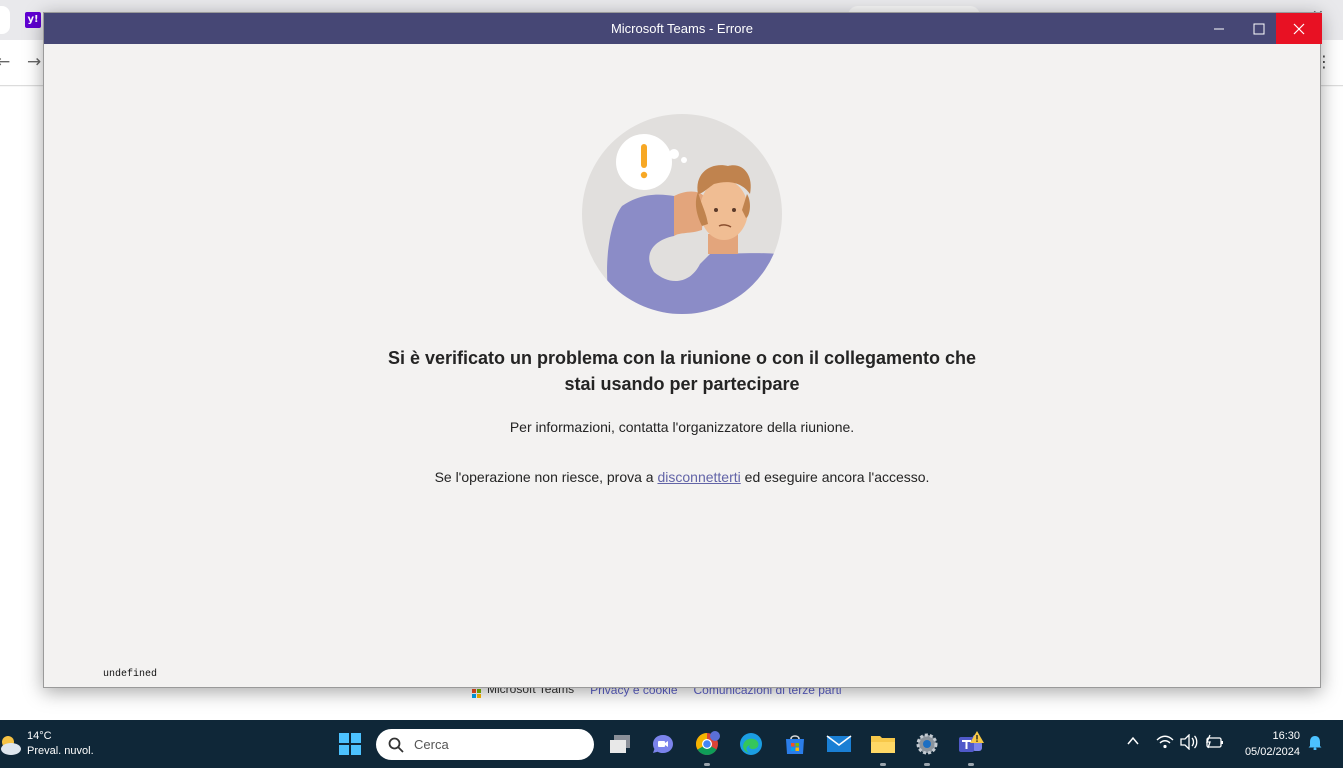  Describe the element at coordinates (546, 477) in the screenshot. I see `retry-prefix: Se l'operazione non riesce, prova a` at that location.